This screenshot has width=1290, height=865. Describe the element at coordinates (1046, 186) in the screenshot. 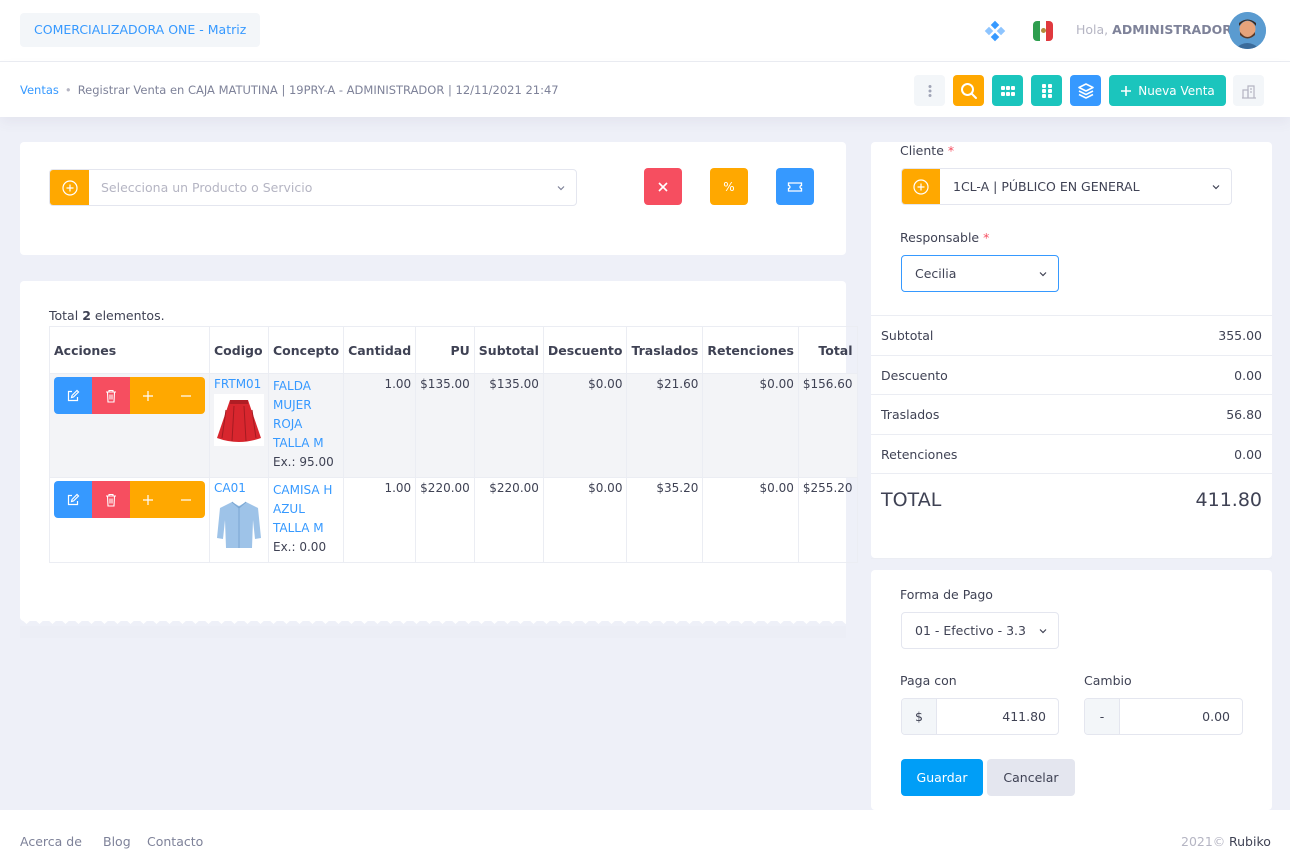

I see `client-value: 1CL-A | PÚBLICO EN GENERAL` at that location.